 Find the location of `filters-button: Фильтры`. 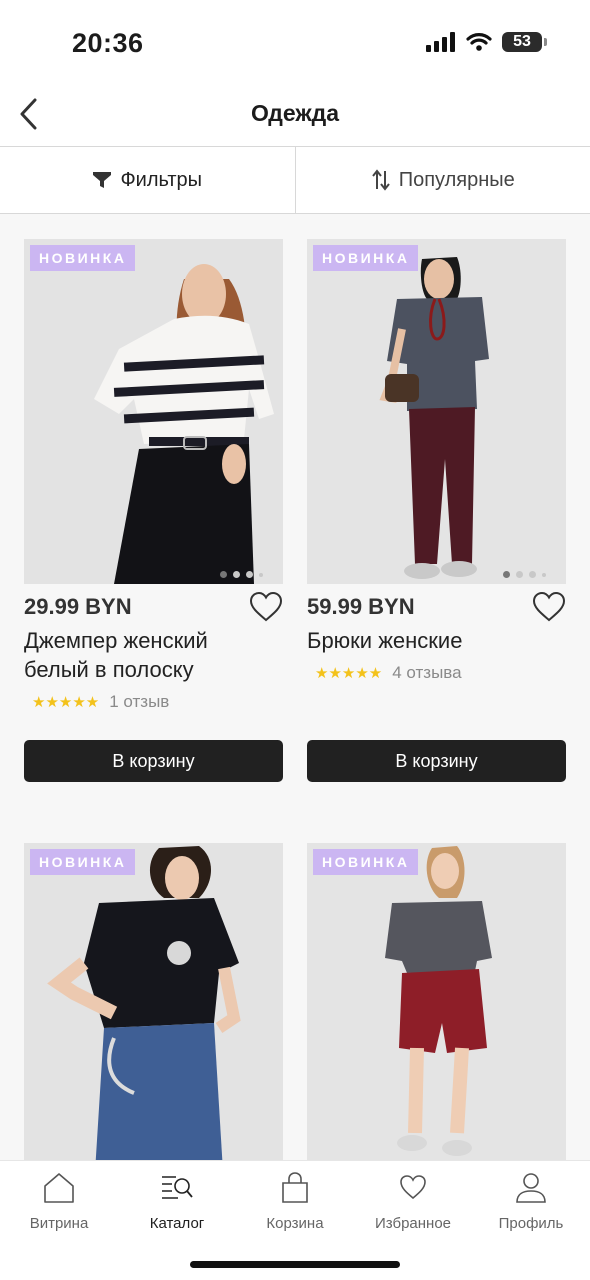

filters-button: Фильтры is located at coordinates (148, 180).